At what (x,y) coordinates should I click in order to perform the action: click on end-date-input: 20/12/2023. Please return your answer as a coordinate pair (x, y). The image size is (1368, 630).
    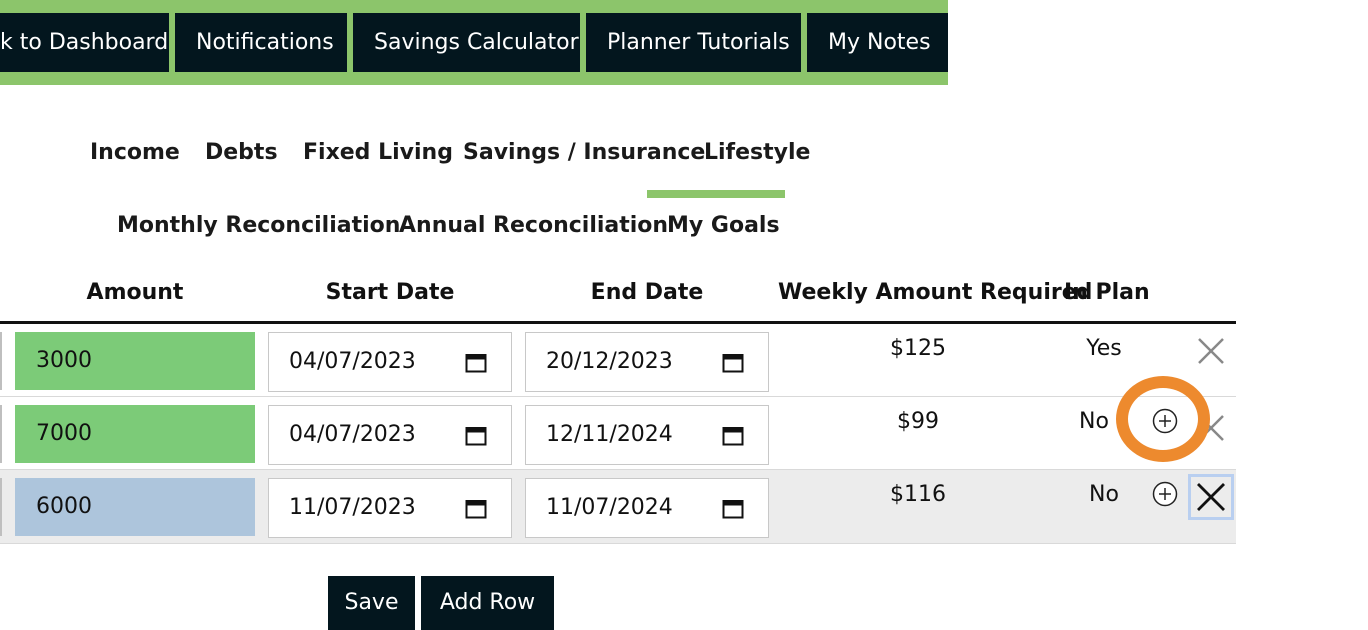
    Looking at the image, I should click on (647, 362).